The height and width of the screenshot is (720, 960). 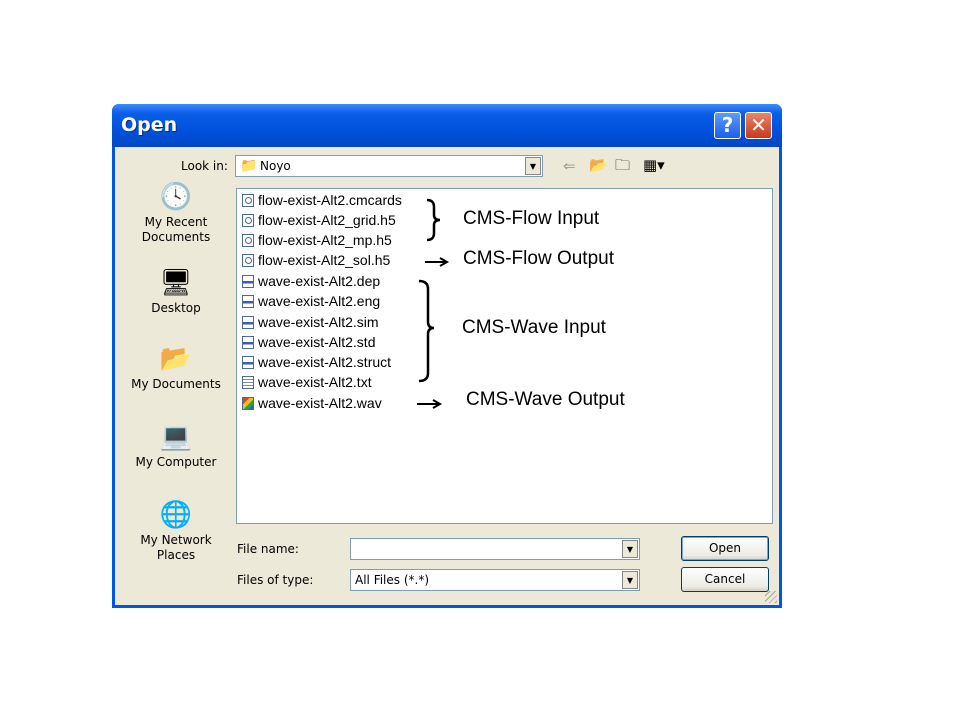 What do you see at coordinates (598, 165) in the screenshot?
I see `up-folder-icon: 📂` at bounding box center [598, 165].